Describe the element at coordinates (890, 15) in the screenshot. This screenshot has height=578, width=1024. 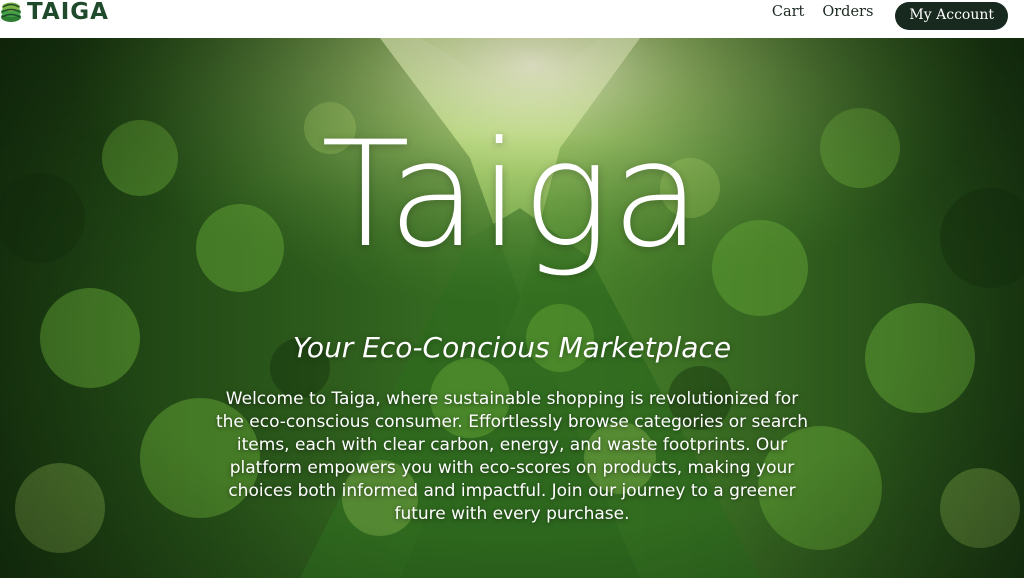
I see `main-nav: Cart Orders My Account` at that location.